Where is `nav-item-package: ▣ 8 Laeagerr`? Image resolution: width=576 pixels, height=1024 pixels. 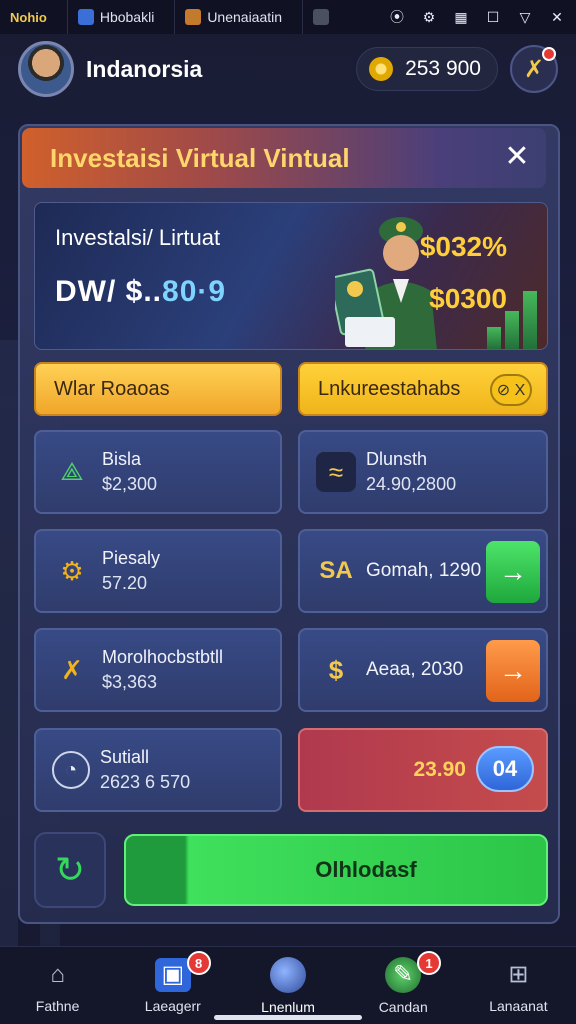
nav-item-package: ▣ 8 Laeagerr is located at coordinates (172, 985).